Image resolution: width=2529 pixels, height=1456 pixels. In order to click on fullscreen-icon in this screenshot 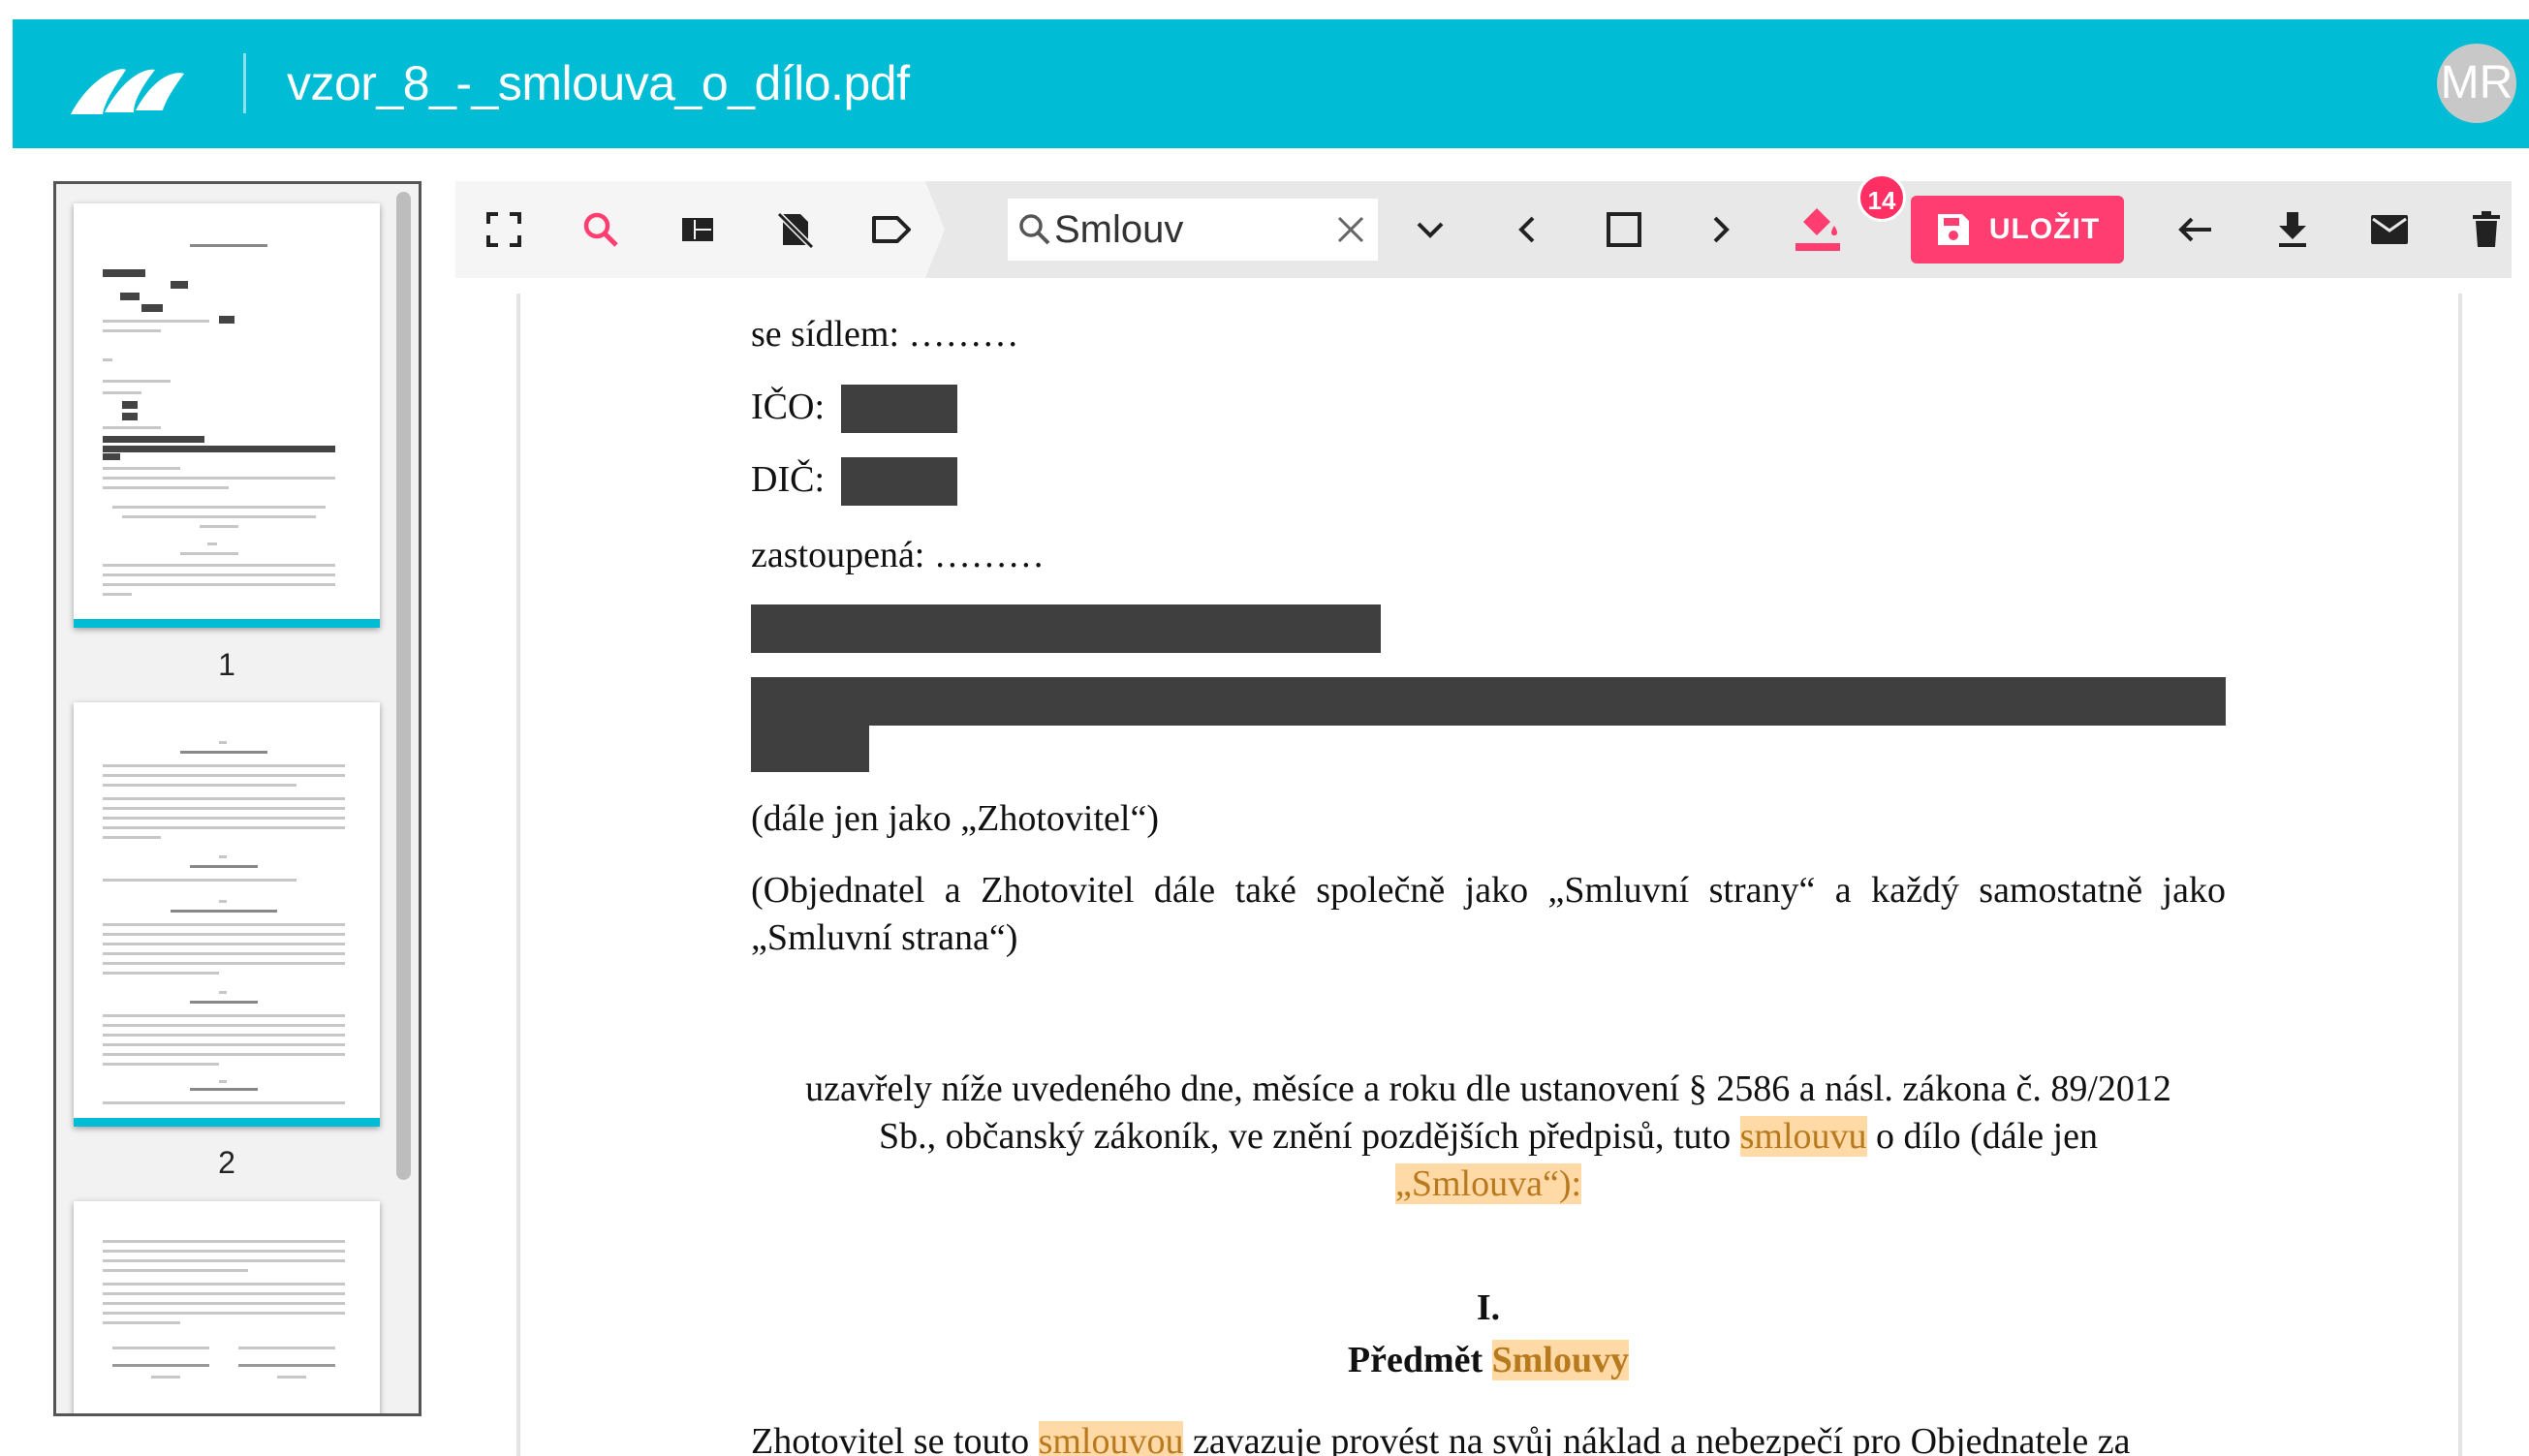, I will do `click(504, 230)`.